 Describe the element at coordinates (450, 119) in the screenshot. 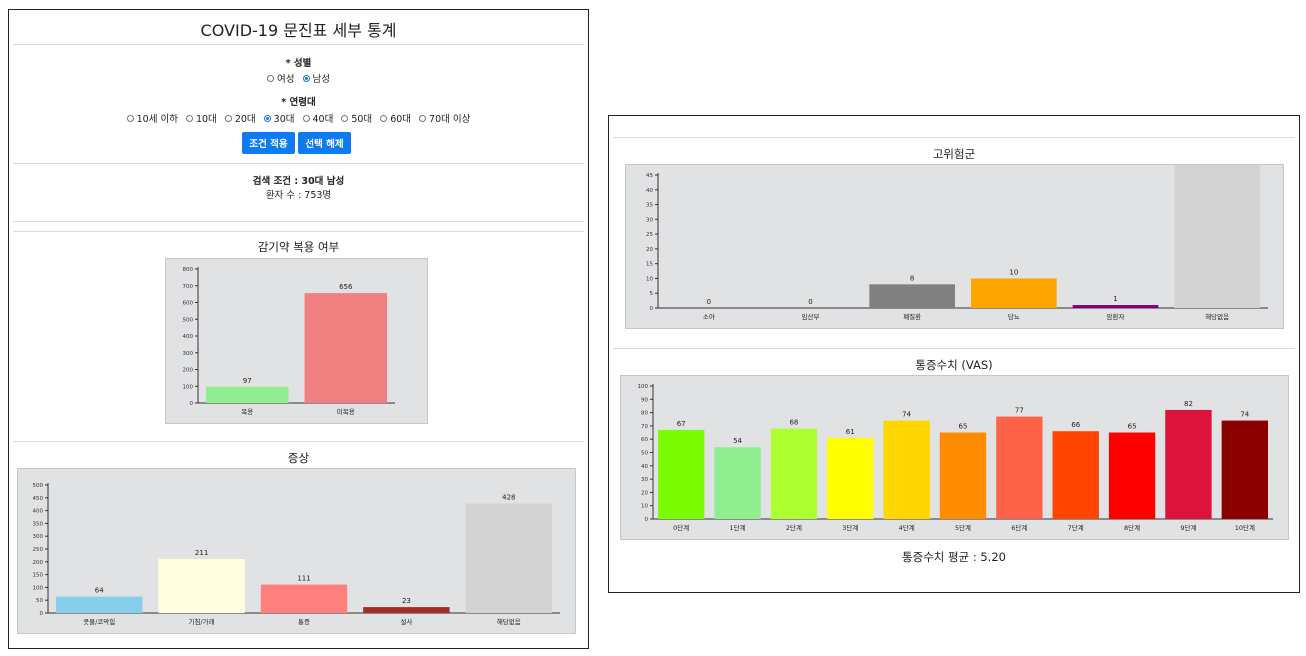

I see `age-radio-label: 70대 이상` at that location.